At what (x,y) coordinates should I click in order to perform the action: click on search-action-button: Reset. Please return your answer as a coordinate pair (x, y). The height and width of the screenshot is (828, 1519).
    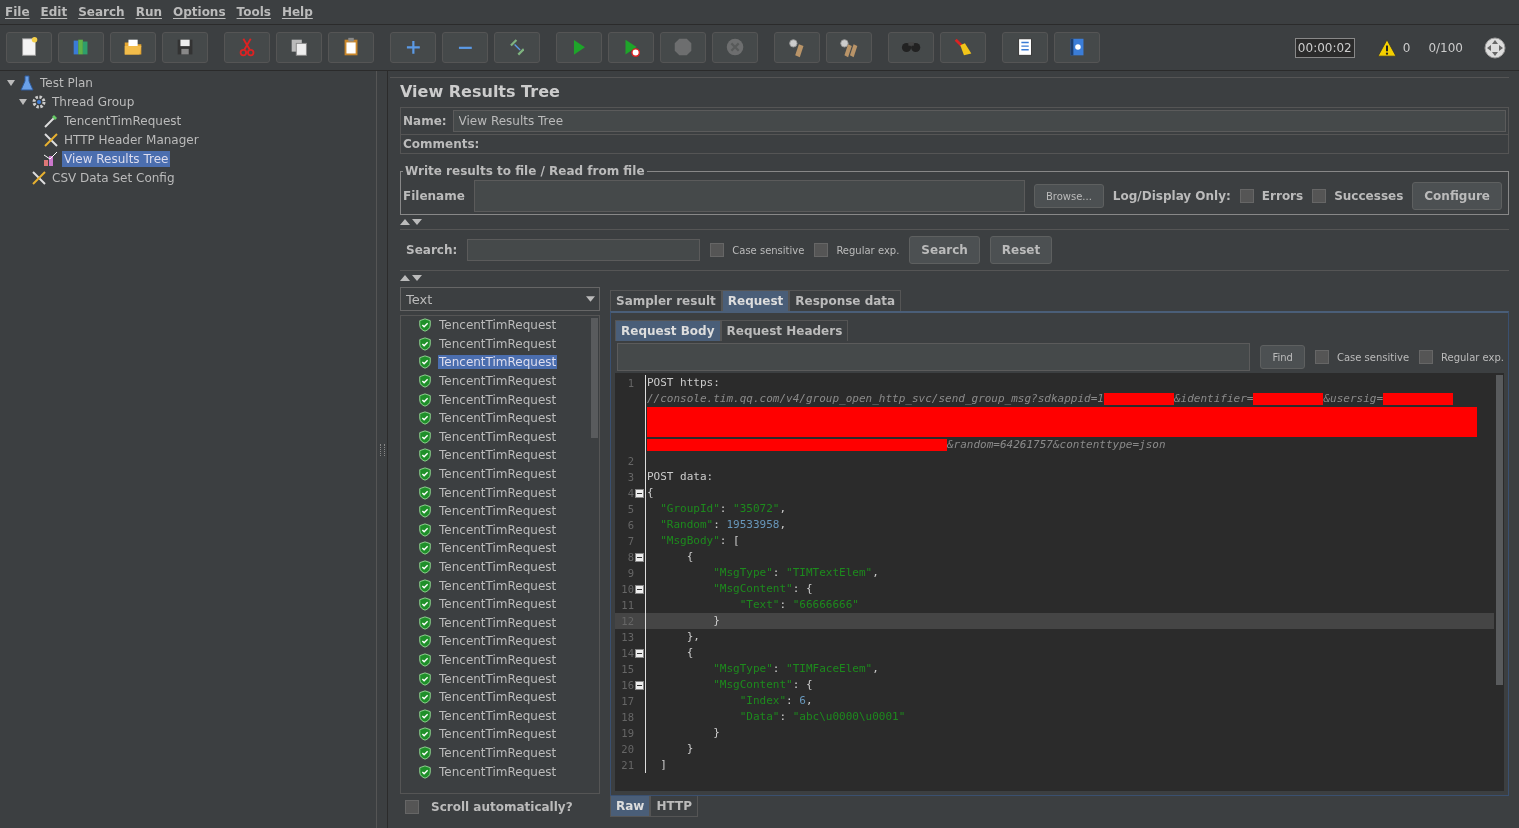
    Looking at the image, I should click on (1021, 250).